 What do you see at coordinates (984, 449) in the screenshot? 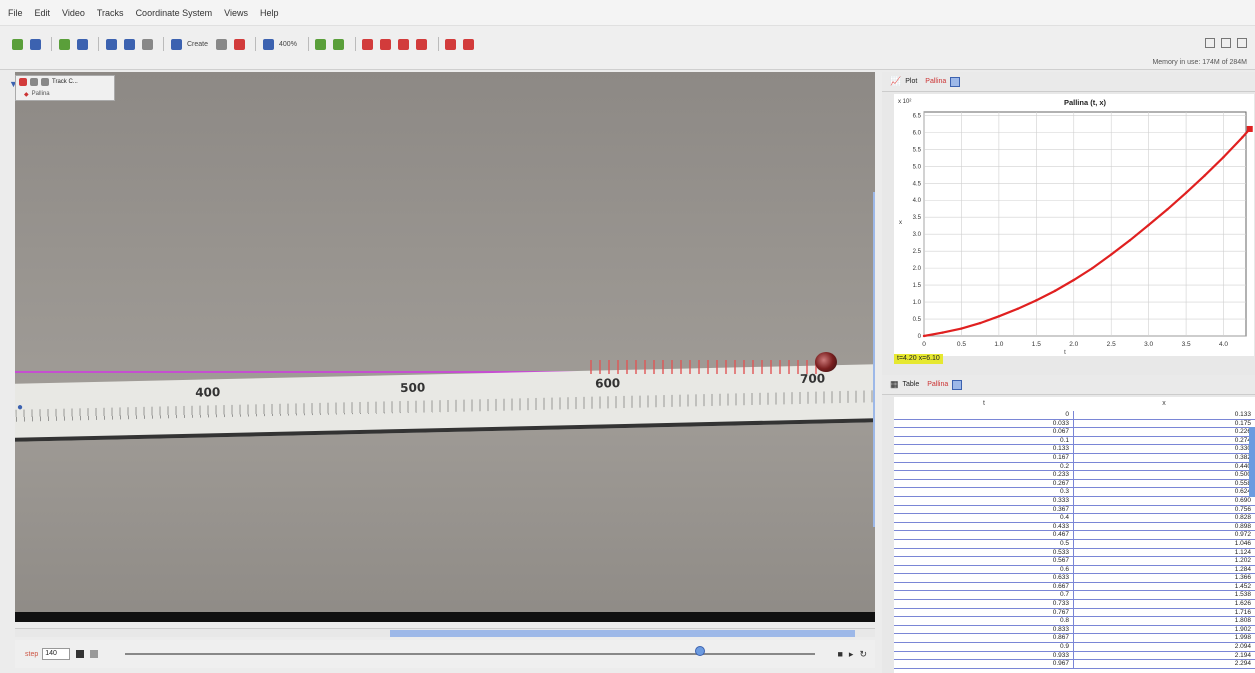
I see `cell-t: 0.133` at bounding box center [984, 449].